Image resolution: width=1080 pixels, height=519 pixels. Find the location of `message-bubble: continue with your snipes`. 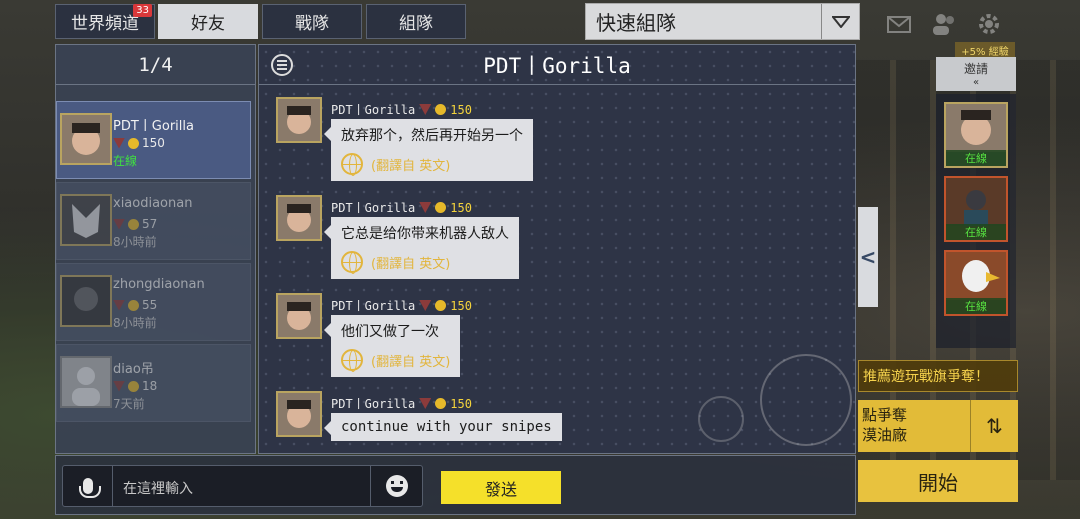

message-bubble: continue with your snipes is located at coordinates (443, 427).